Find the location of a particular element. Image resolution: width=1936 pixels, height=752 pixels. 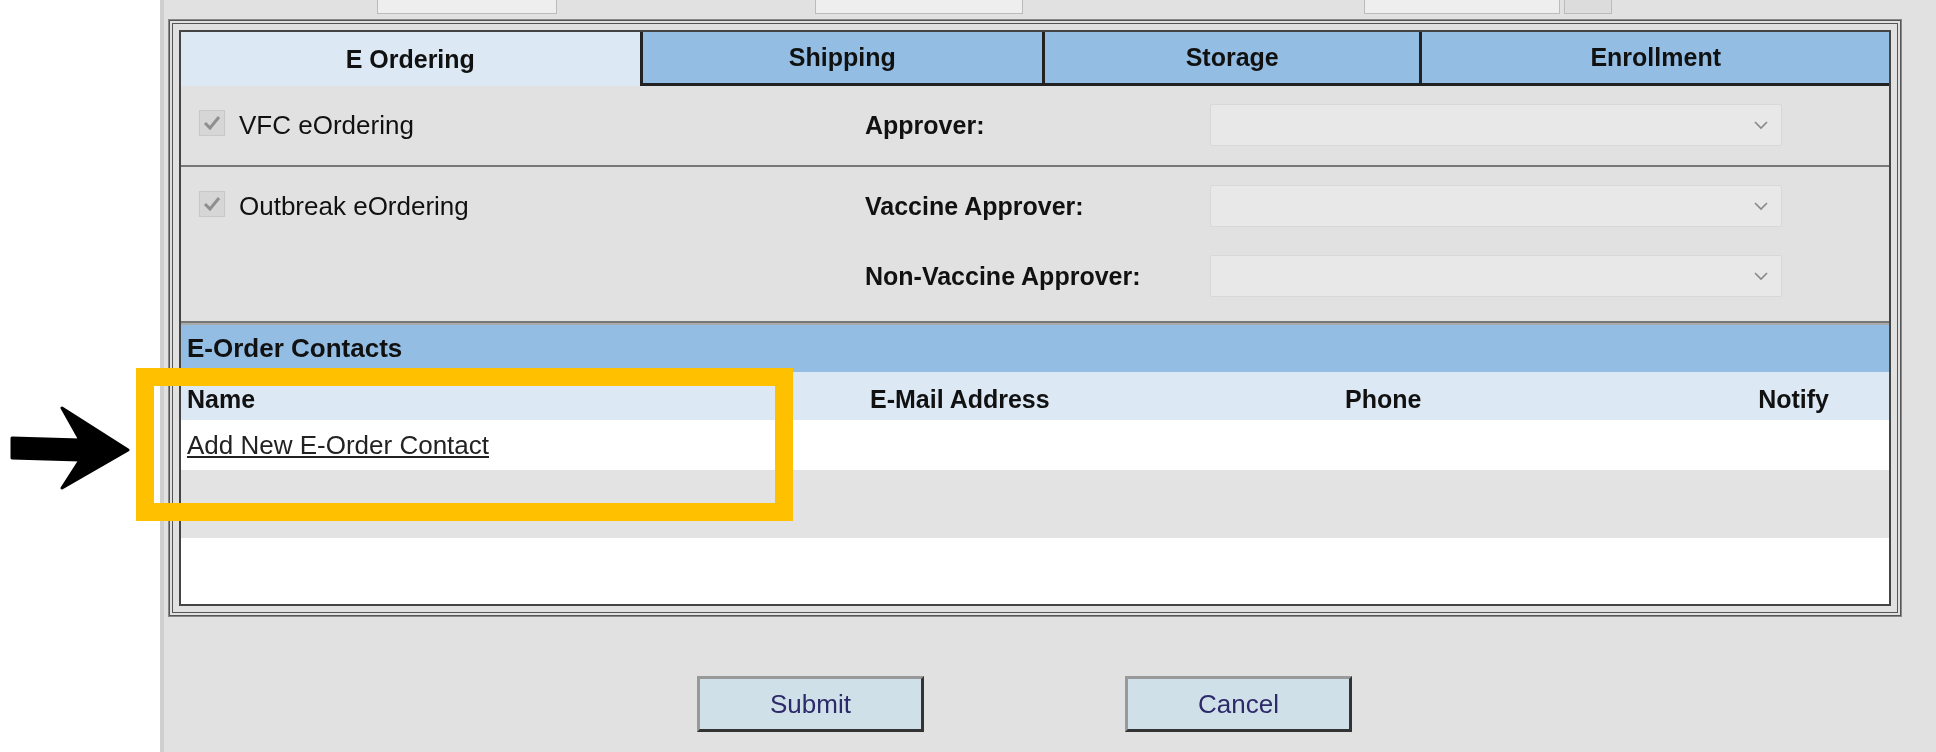

field-label: Non-Vaccine Approver: is located at coordinates (1003, 276).